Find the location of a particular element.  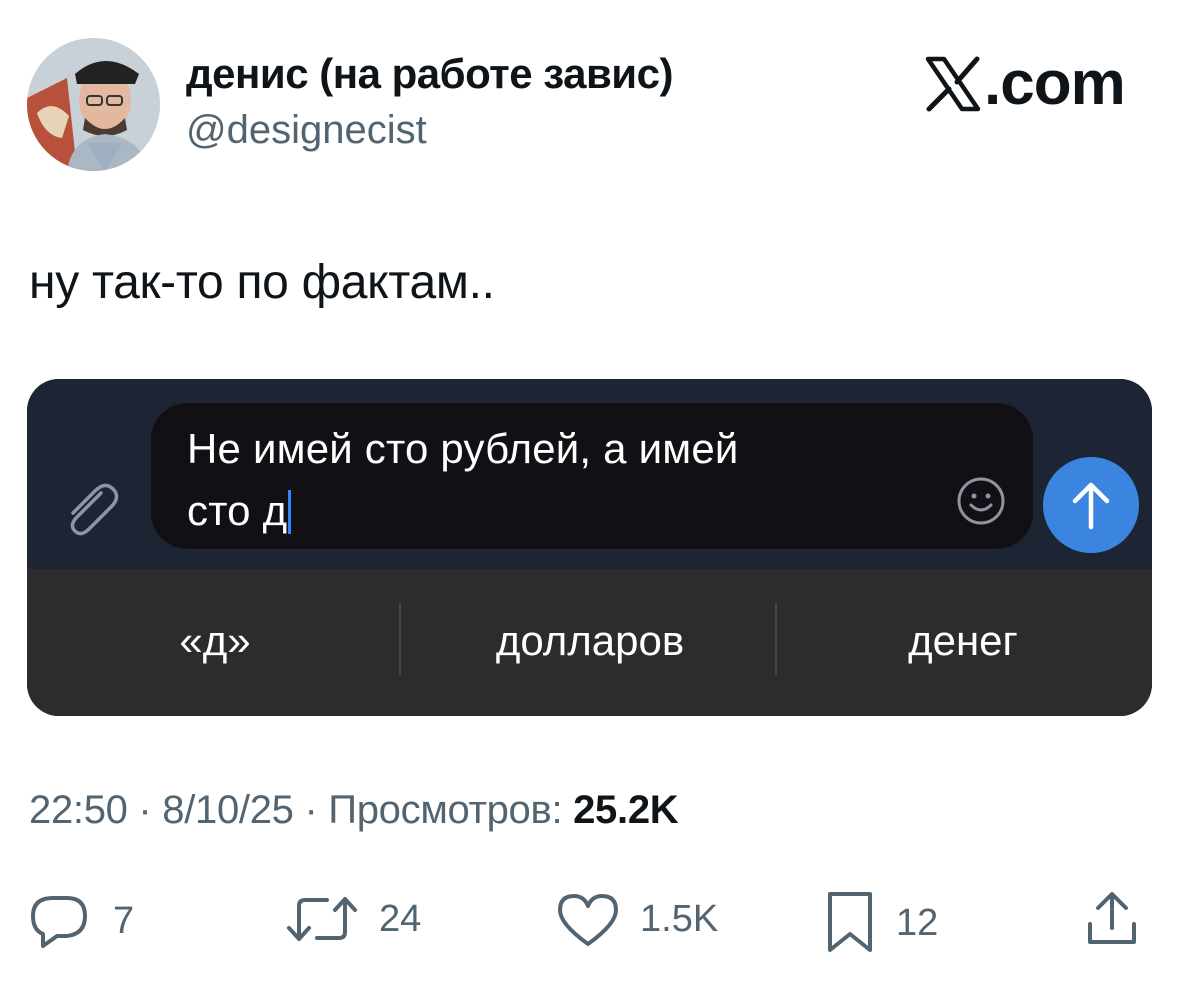

tweet-text: ну так-то по фактам.. is located at coordinates (262, 282).